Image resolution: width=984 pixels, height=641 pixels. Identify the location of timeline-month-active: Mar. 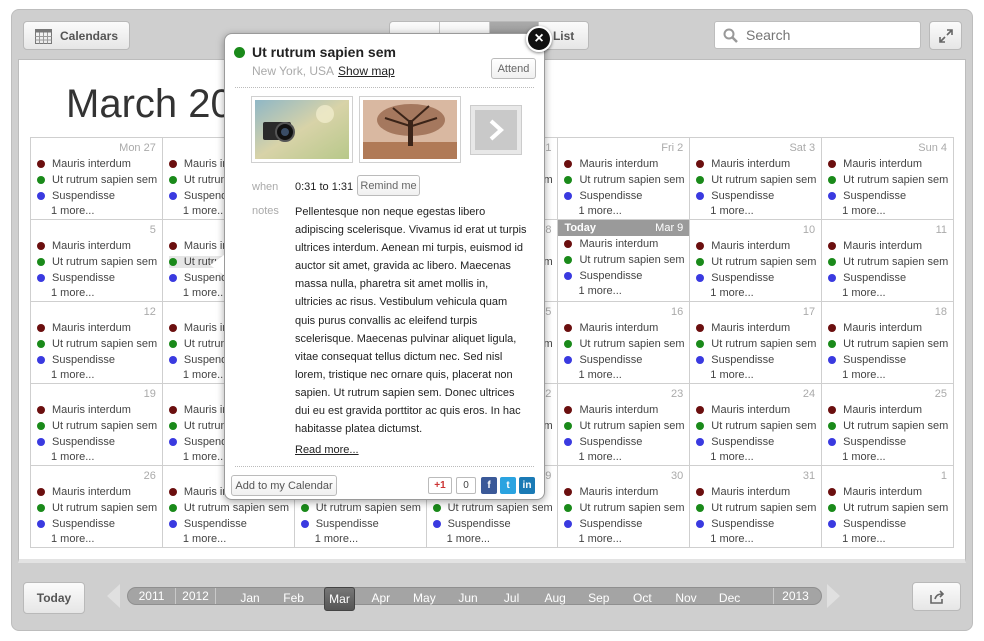
(339, 599).